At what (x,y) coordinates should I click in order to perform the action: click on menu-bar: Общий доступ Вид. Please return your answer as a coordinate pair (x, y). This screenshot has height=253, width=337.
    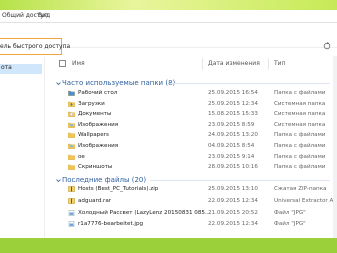
    Looking at the image, I should click on (168, 16).